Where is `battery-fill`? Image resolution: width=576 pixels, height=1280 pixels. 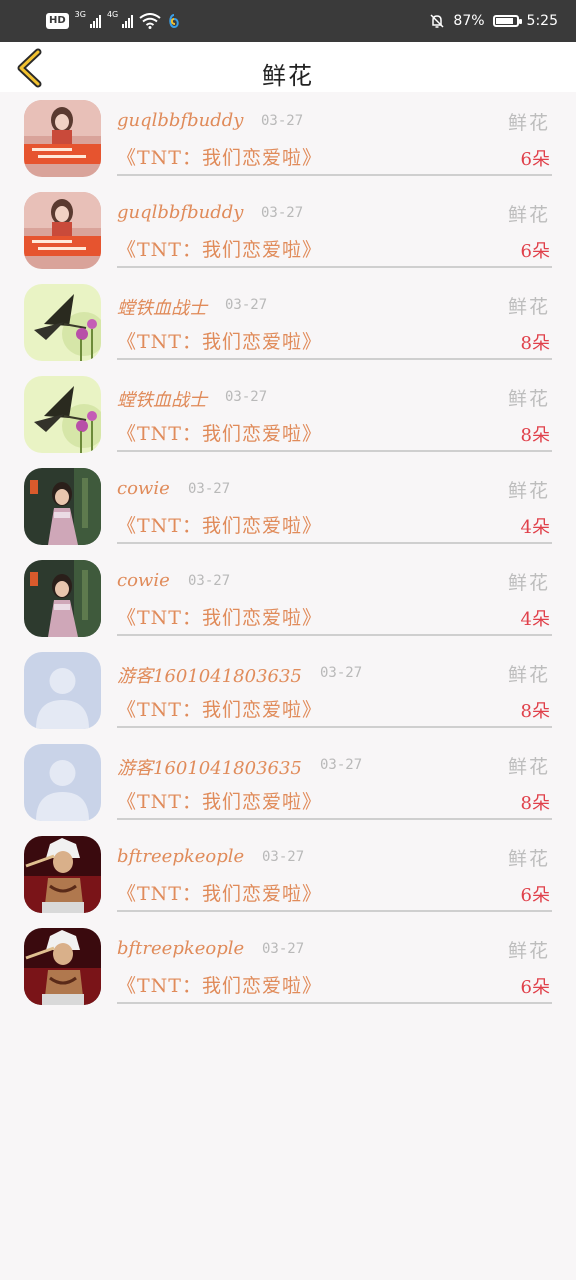 battery-fill is located at coordinates (504, 21).